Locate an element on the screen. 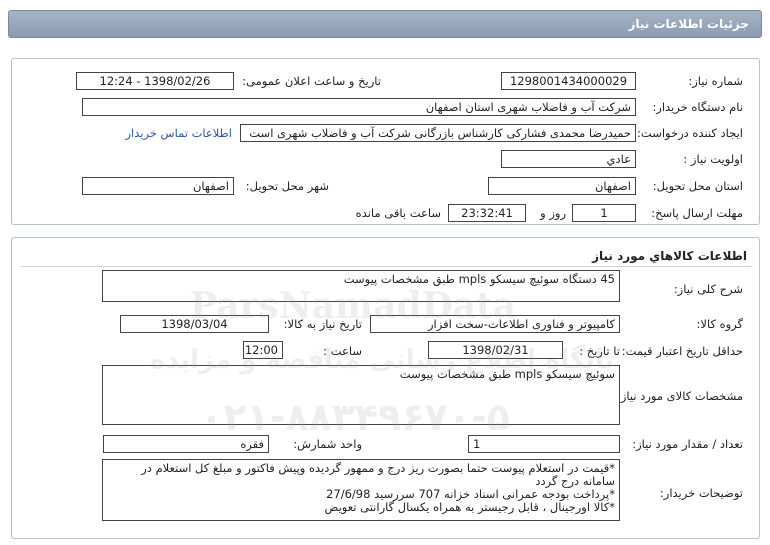 The height and width of the screenshot is (545, 770). announce-field: 1398/02/26 - 12:24 is located at coordinates (155, 81).